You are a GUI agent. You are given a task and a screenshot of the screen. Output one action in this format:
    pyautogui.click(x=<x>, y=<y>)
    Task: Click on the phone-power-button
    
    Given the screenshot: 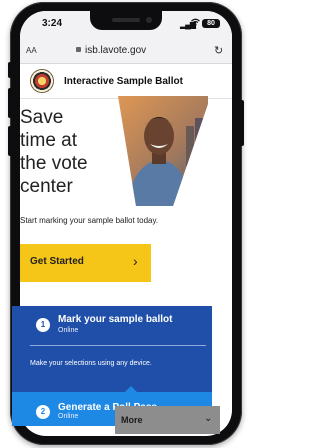 What is the action you would take?
    pyautogui.click(x=242, y=123)
    